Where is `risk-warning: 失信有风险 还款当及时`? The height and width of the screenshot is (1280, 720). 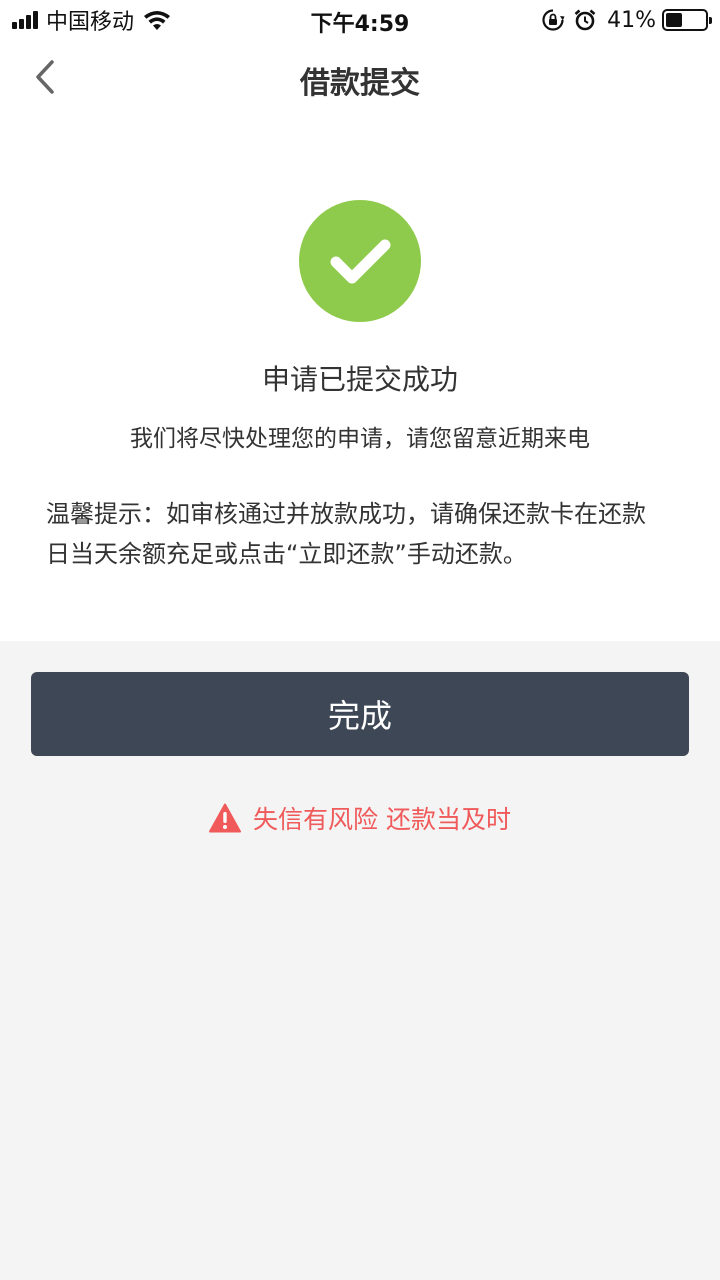 risk-warning: 失信有风险 还款当及时 is located at coordinates (360, 818).